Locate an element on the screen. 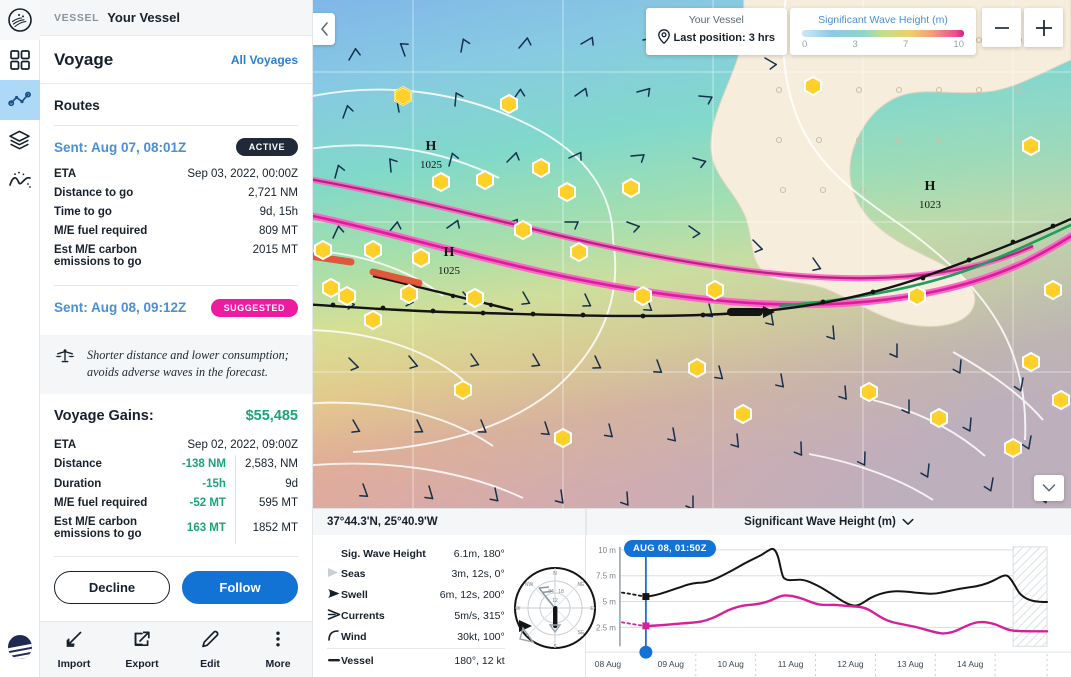 The height and width of the screenshot is (677, 1071). chart-x-dividers is located at coordinates (871, 665).